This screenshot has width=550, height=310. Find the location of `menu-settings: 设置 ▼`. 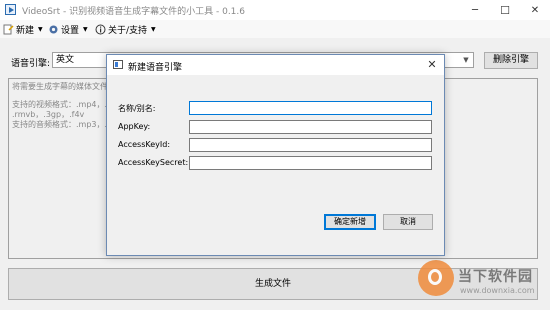

menu-settings: 设置 ▼ is located at coordinates (68, 29).